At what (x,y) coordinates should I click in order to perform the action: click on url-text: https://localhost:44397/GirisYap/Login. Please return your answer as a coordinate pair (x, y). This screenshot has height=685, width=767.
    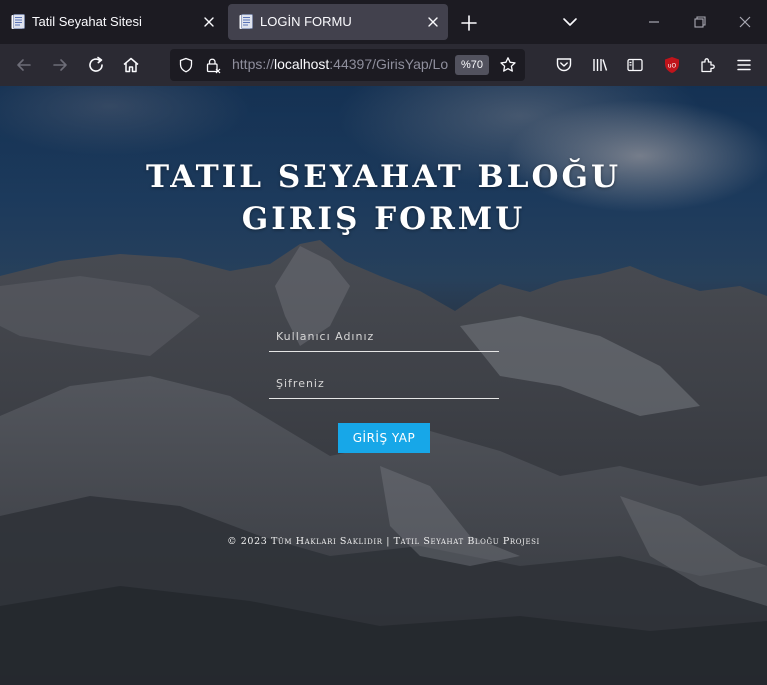
    Looking at the image, I should click on (340, 64).